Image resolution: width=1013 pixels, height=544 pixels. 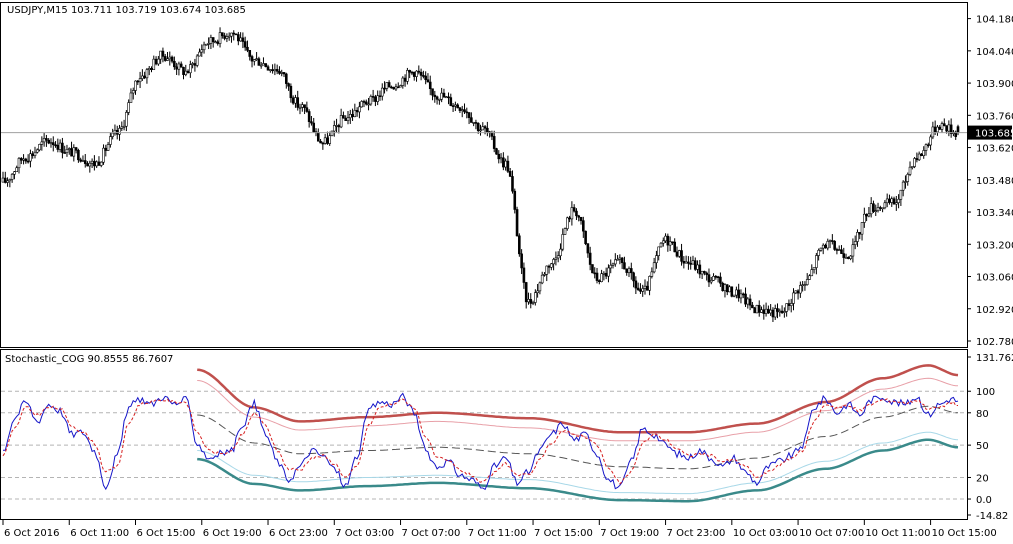 What do you see at coordinates (31, 533) in the screenshot?
I see `time-axis-label: 6 Oct 2016` at bounding box center [31, 533].